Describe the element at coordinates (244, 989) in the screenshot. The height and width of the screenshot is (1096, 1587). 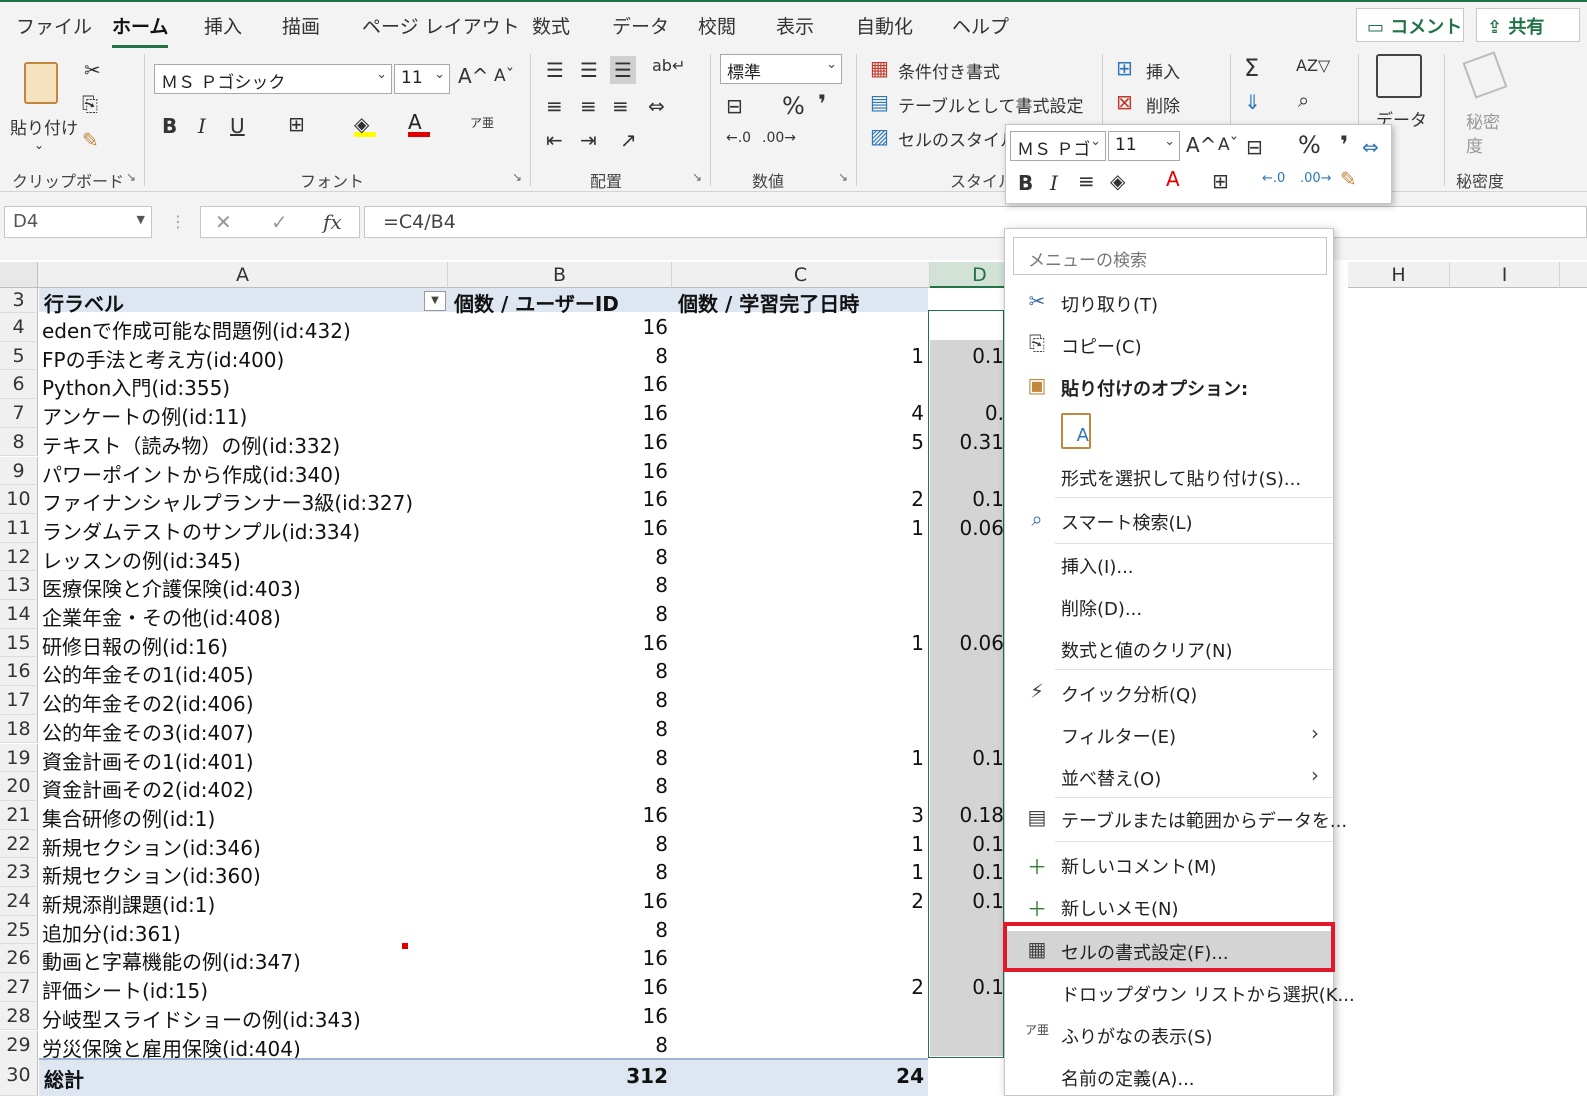
I see `row-label-cell: 評価シート(id:15)` at that location.